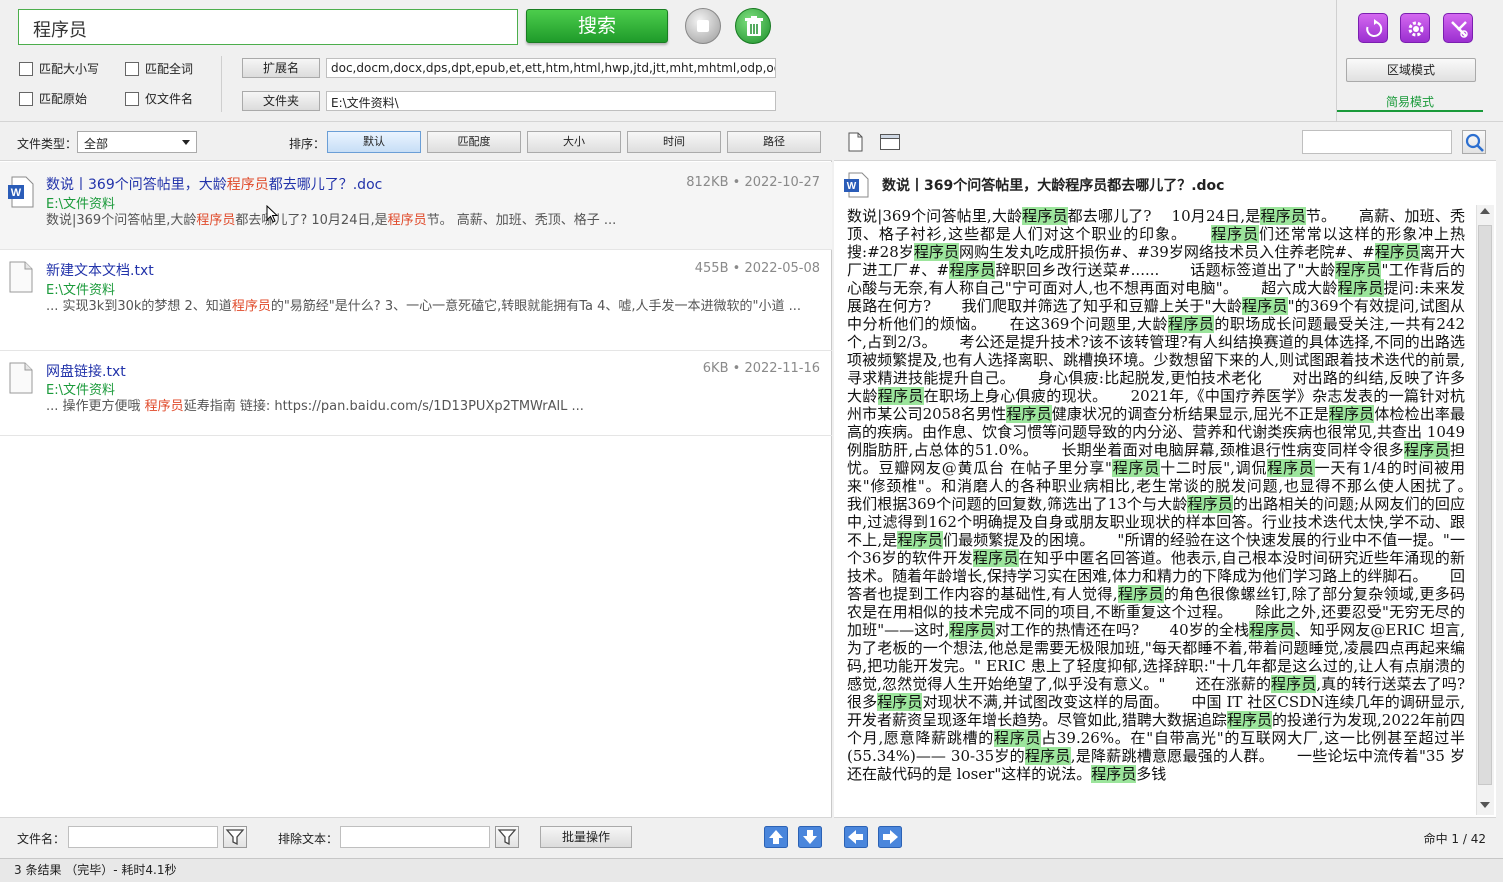  I want to click on exclude-filter-button, so click(507, 837).